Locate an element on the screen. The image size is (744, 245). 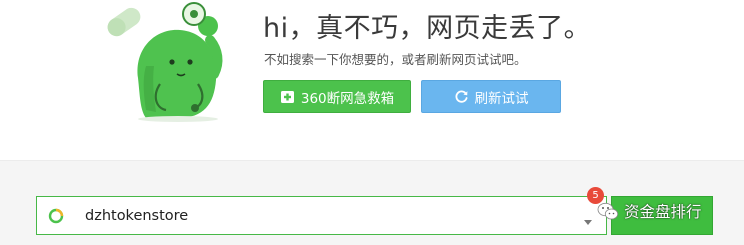
refresh-button: 刷新试试 is located at coordinates (491, 96).